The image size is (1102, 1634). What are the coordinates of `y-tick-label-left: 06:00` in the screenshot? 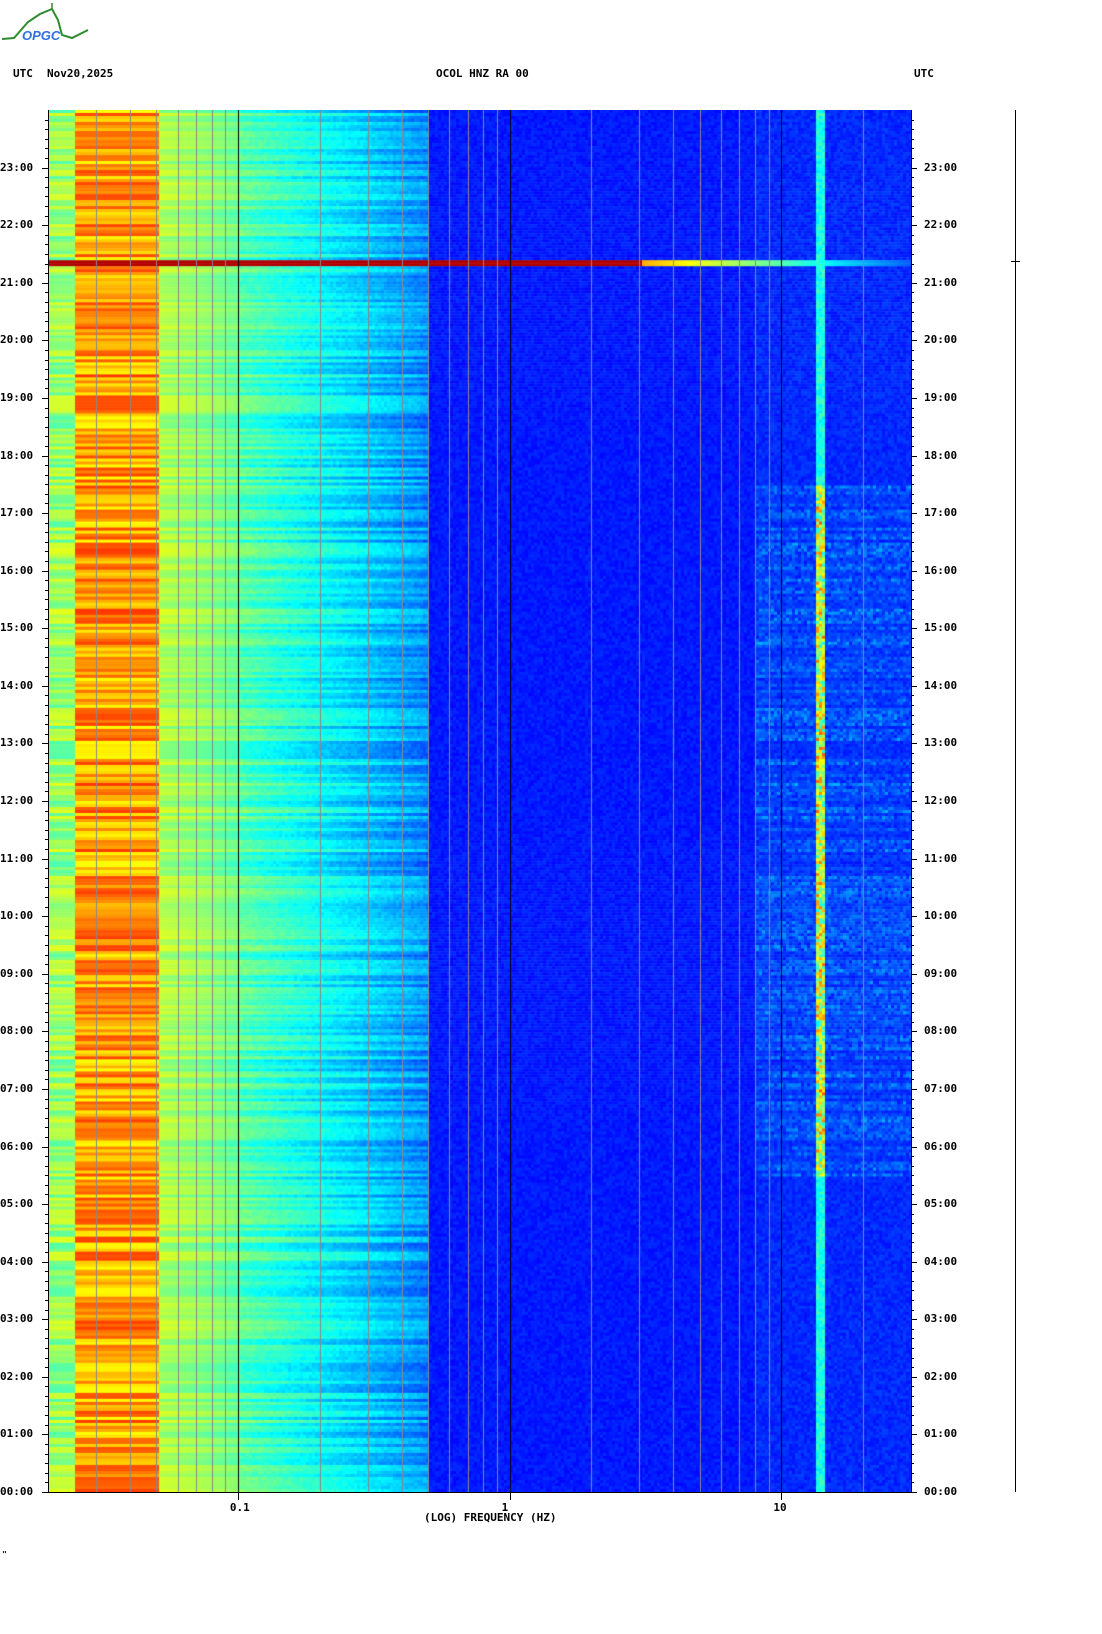 It's located at (17, 1146).